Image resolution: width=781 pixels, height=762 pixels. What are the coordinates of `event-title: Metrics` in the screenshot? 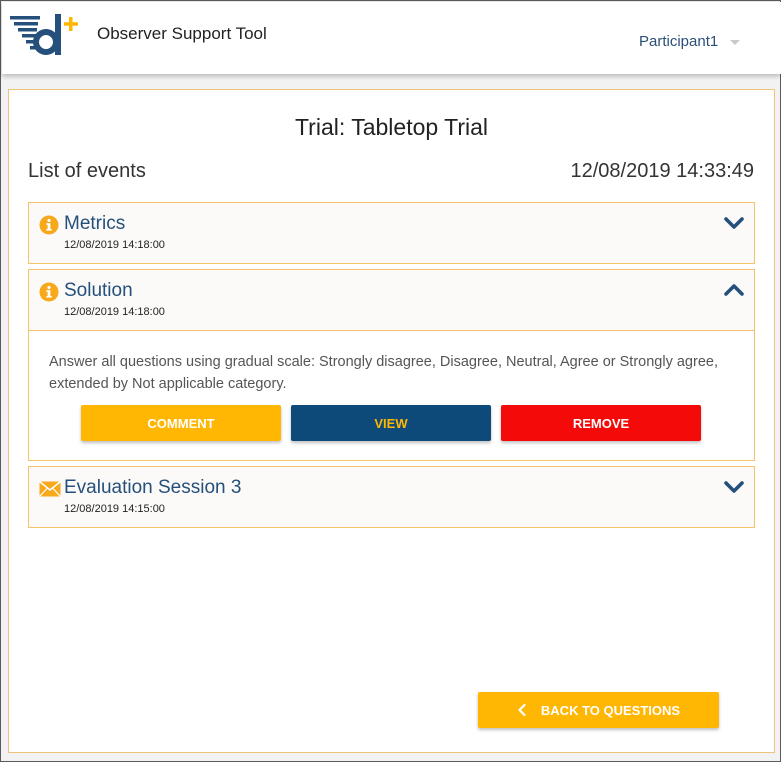 It's located at (95, 223).